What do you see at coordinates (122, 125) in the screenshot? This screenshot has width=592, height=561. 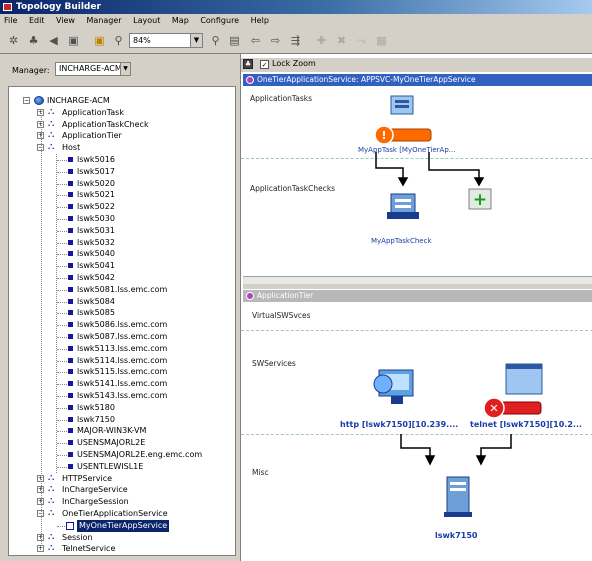 I see `tree-class-item: + ⛬ ApplicationTaskCheck` at bounding box center [122, 125].